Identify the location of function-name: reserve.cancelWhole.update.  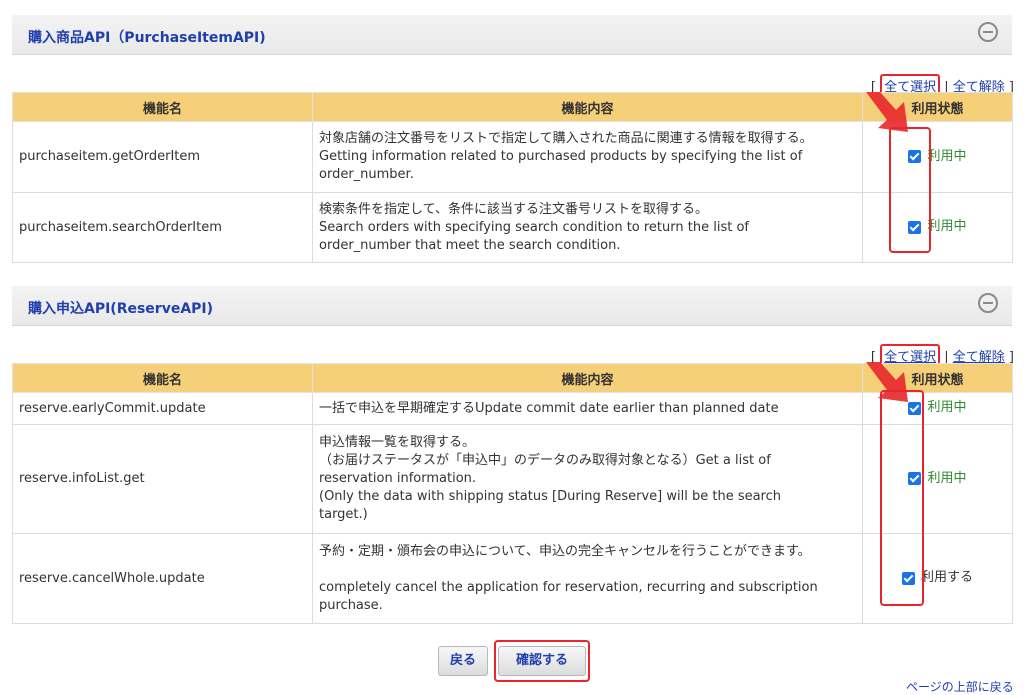
(162, 578).